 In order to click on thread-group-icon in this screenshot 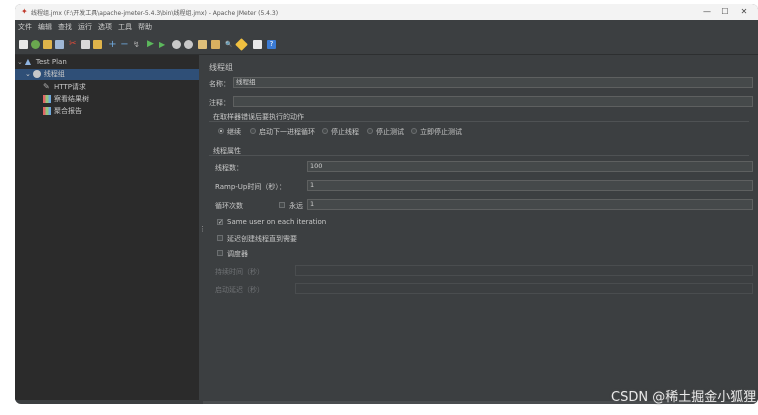, I will do `click(36, 74)`.